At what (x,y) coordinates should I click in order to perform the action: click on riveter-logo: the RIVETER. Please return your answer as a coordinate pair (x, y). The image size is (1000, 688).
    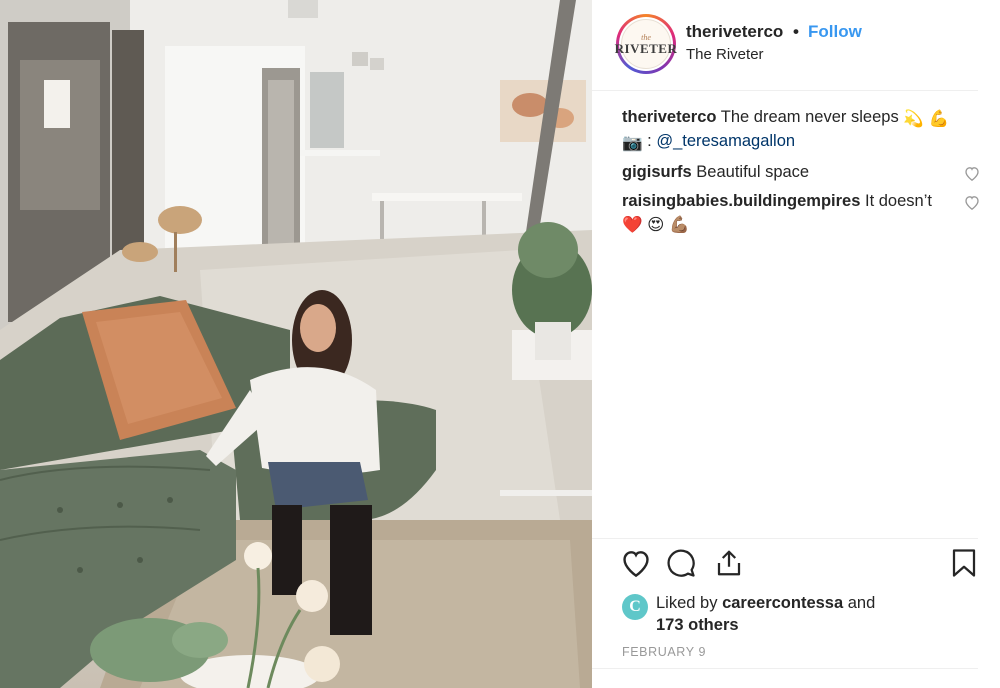
    Looking at the image, I should click on (646, 44).